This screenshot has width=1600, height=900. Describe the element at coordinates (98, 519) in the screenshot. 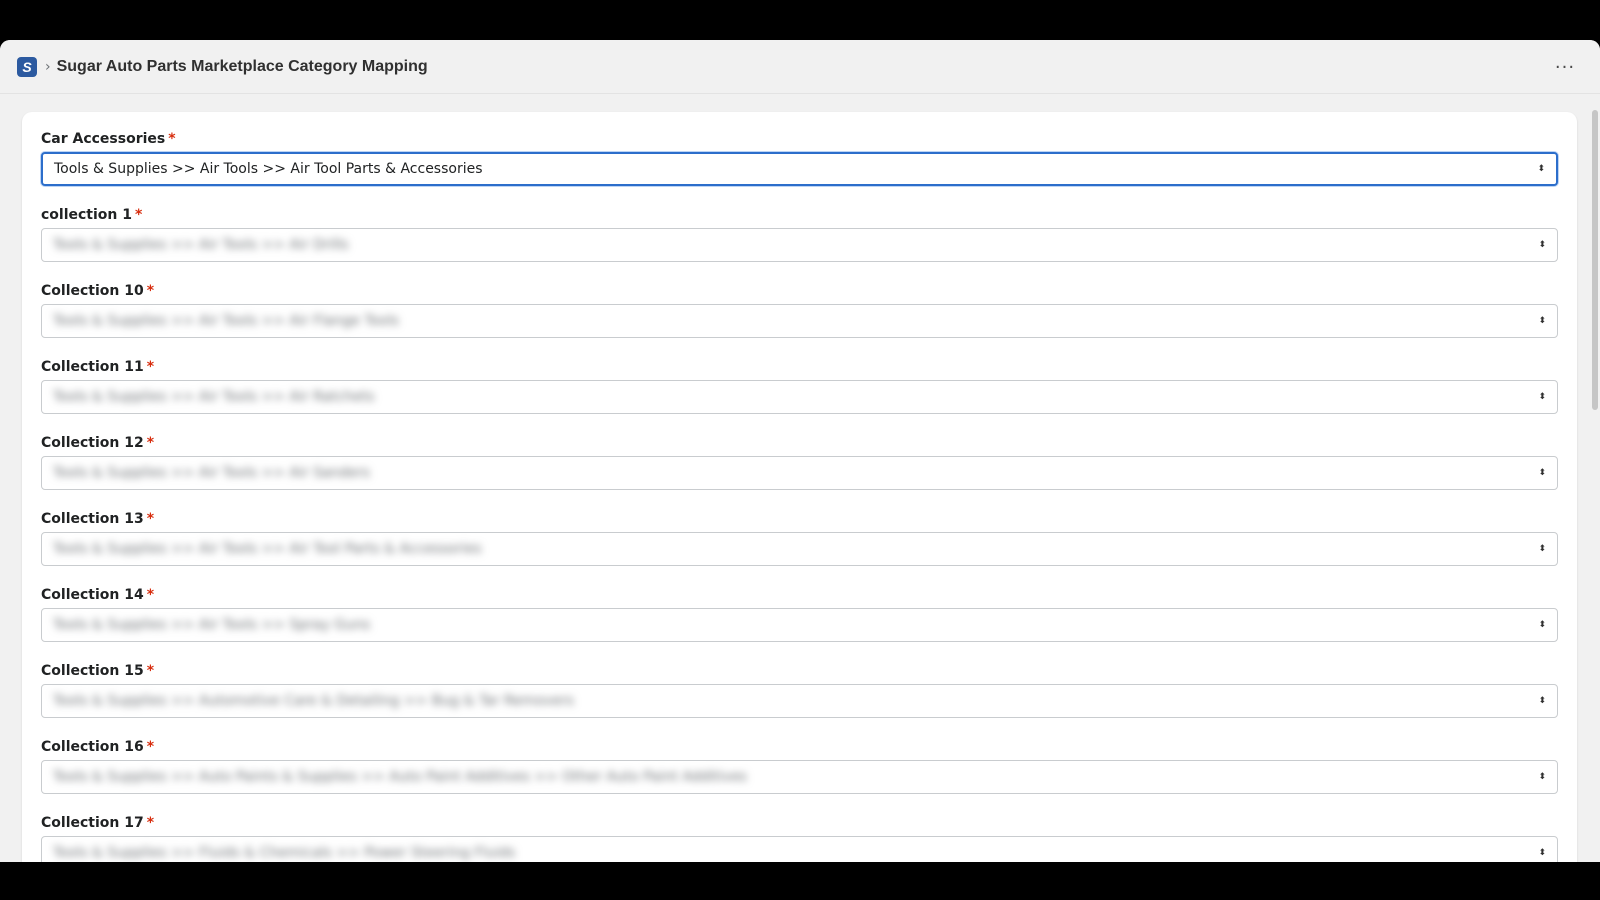

I see `field-label: Collection 13 *` at that location.